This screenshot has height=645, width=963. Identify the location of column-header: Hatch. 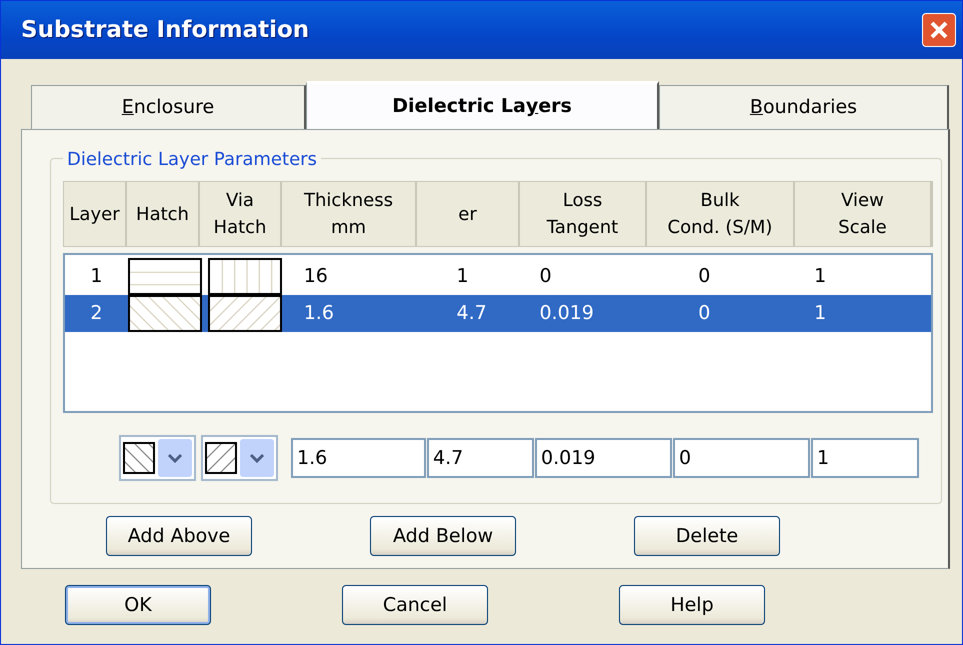
(163, 214).